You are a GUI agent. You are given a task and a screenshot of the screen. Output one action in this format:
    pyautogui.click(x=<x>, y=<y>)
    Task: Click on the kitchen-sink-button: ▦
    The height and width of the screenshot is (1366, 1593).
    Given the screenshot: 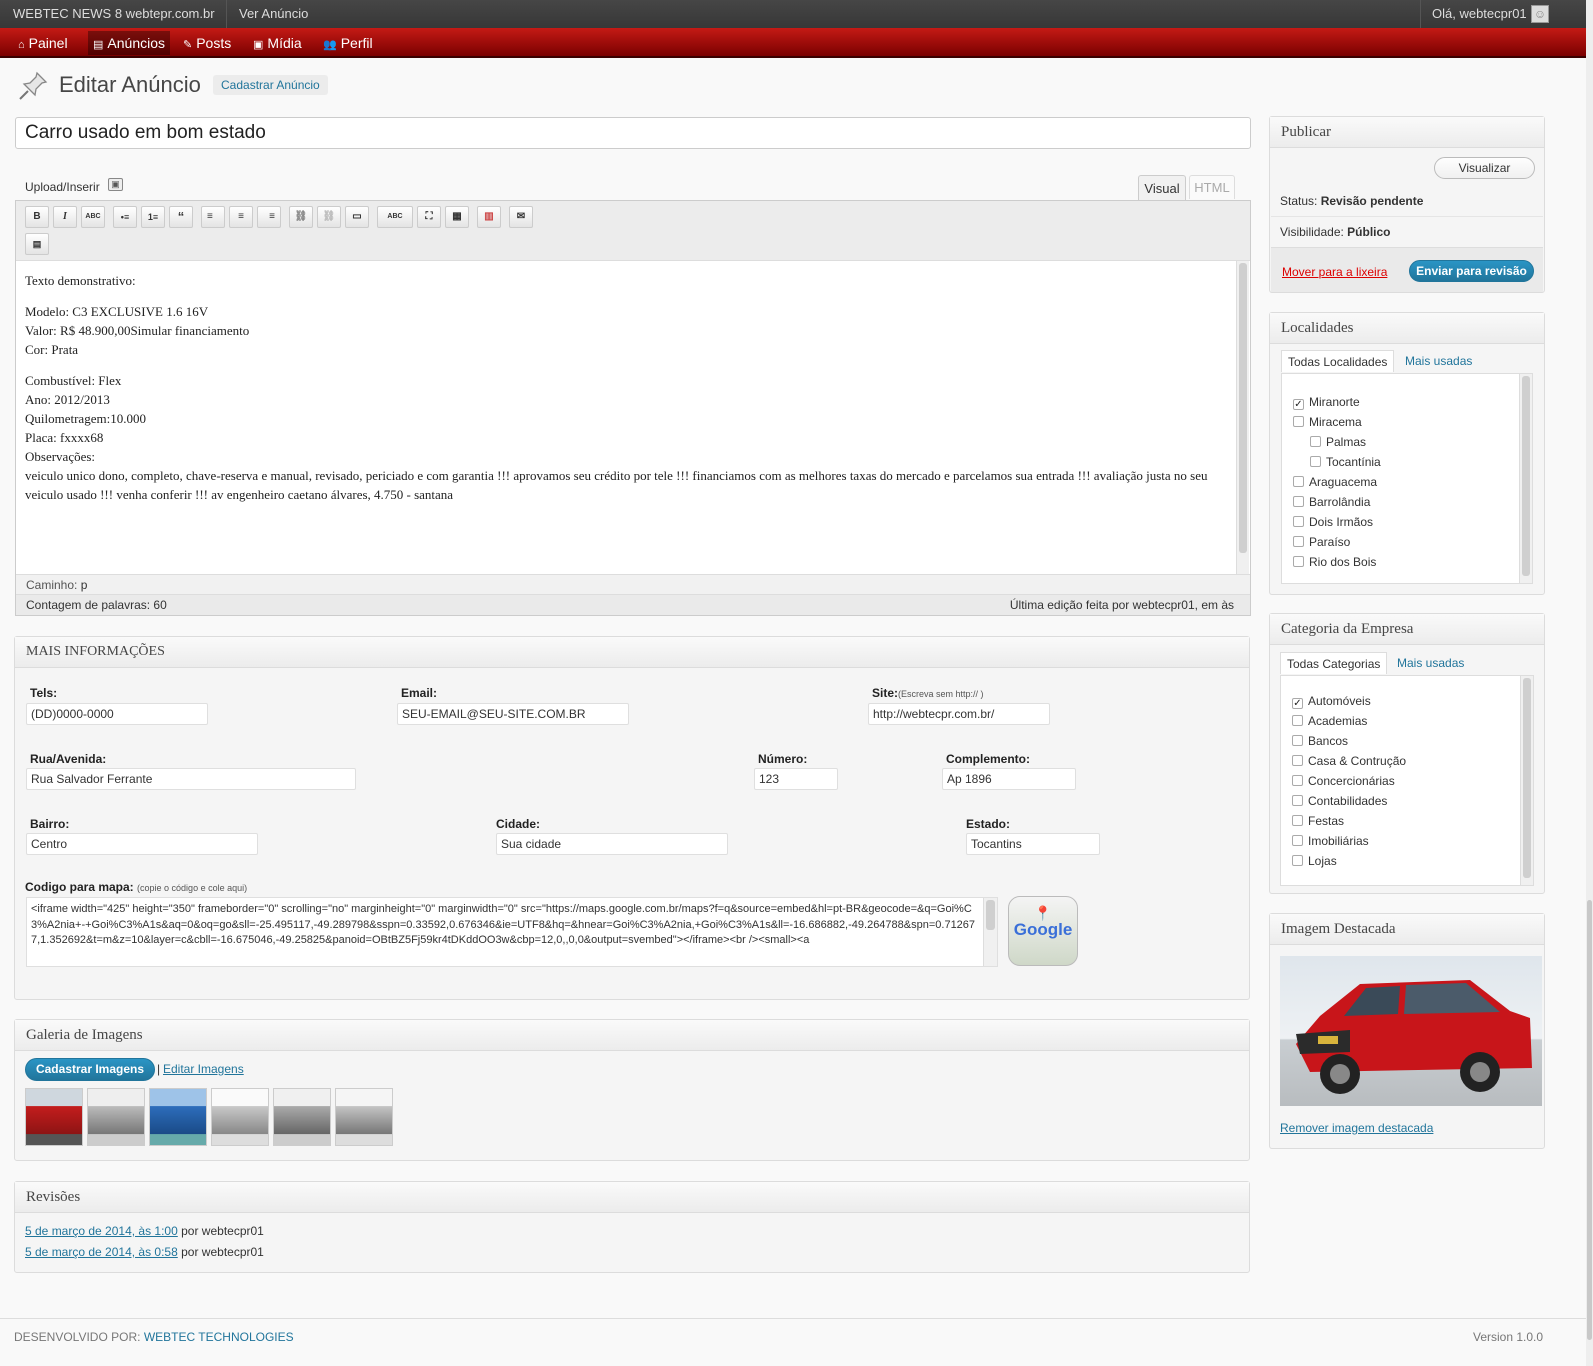 What is the action you would take?
    pyautogui.click(x=457, y=217)
    